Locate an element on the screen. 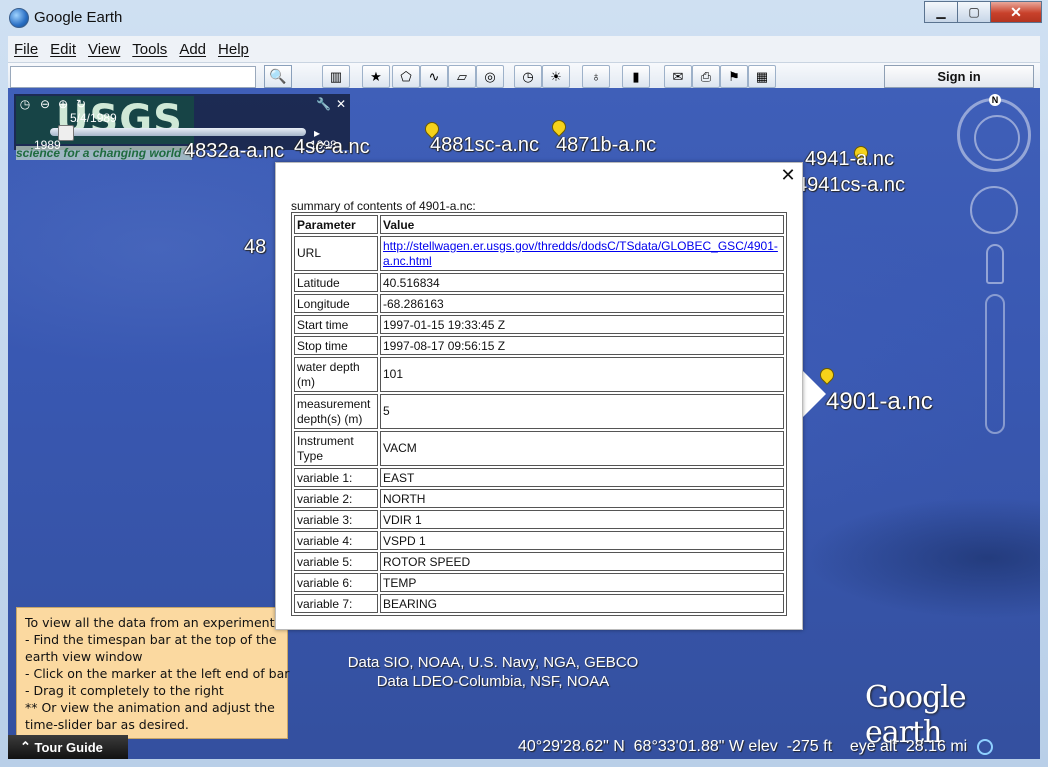 The image size is (1048, 767). menu-edit: Edit is located at coordinates (63, 49).